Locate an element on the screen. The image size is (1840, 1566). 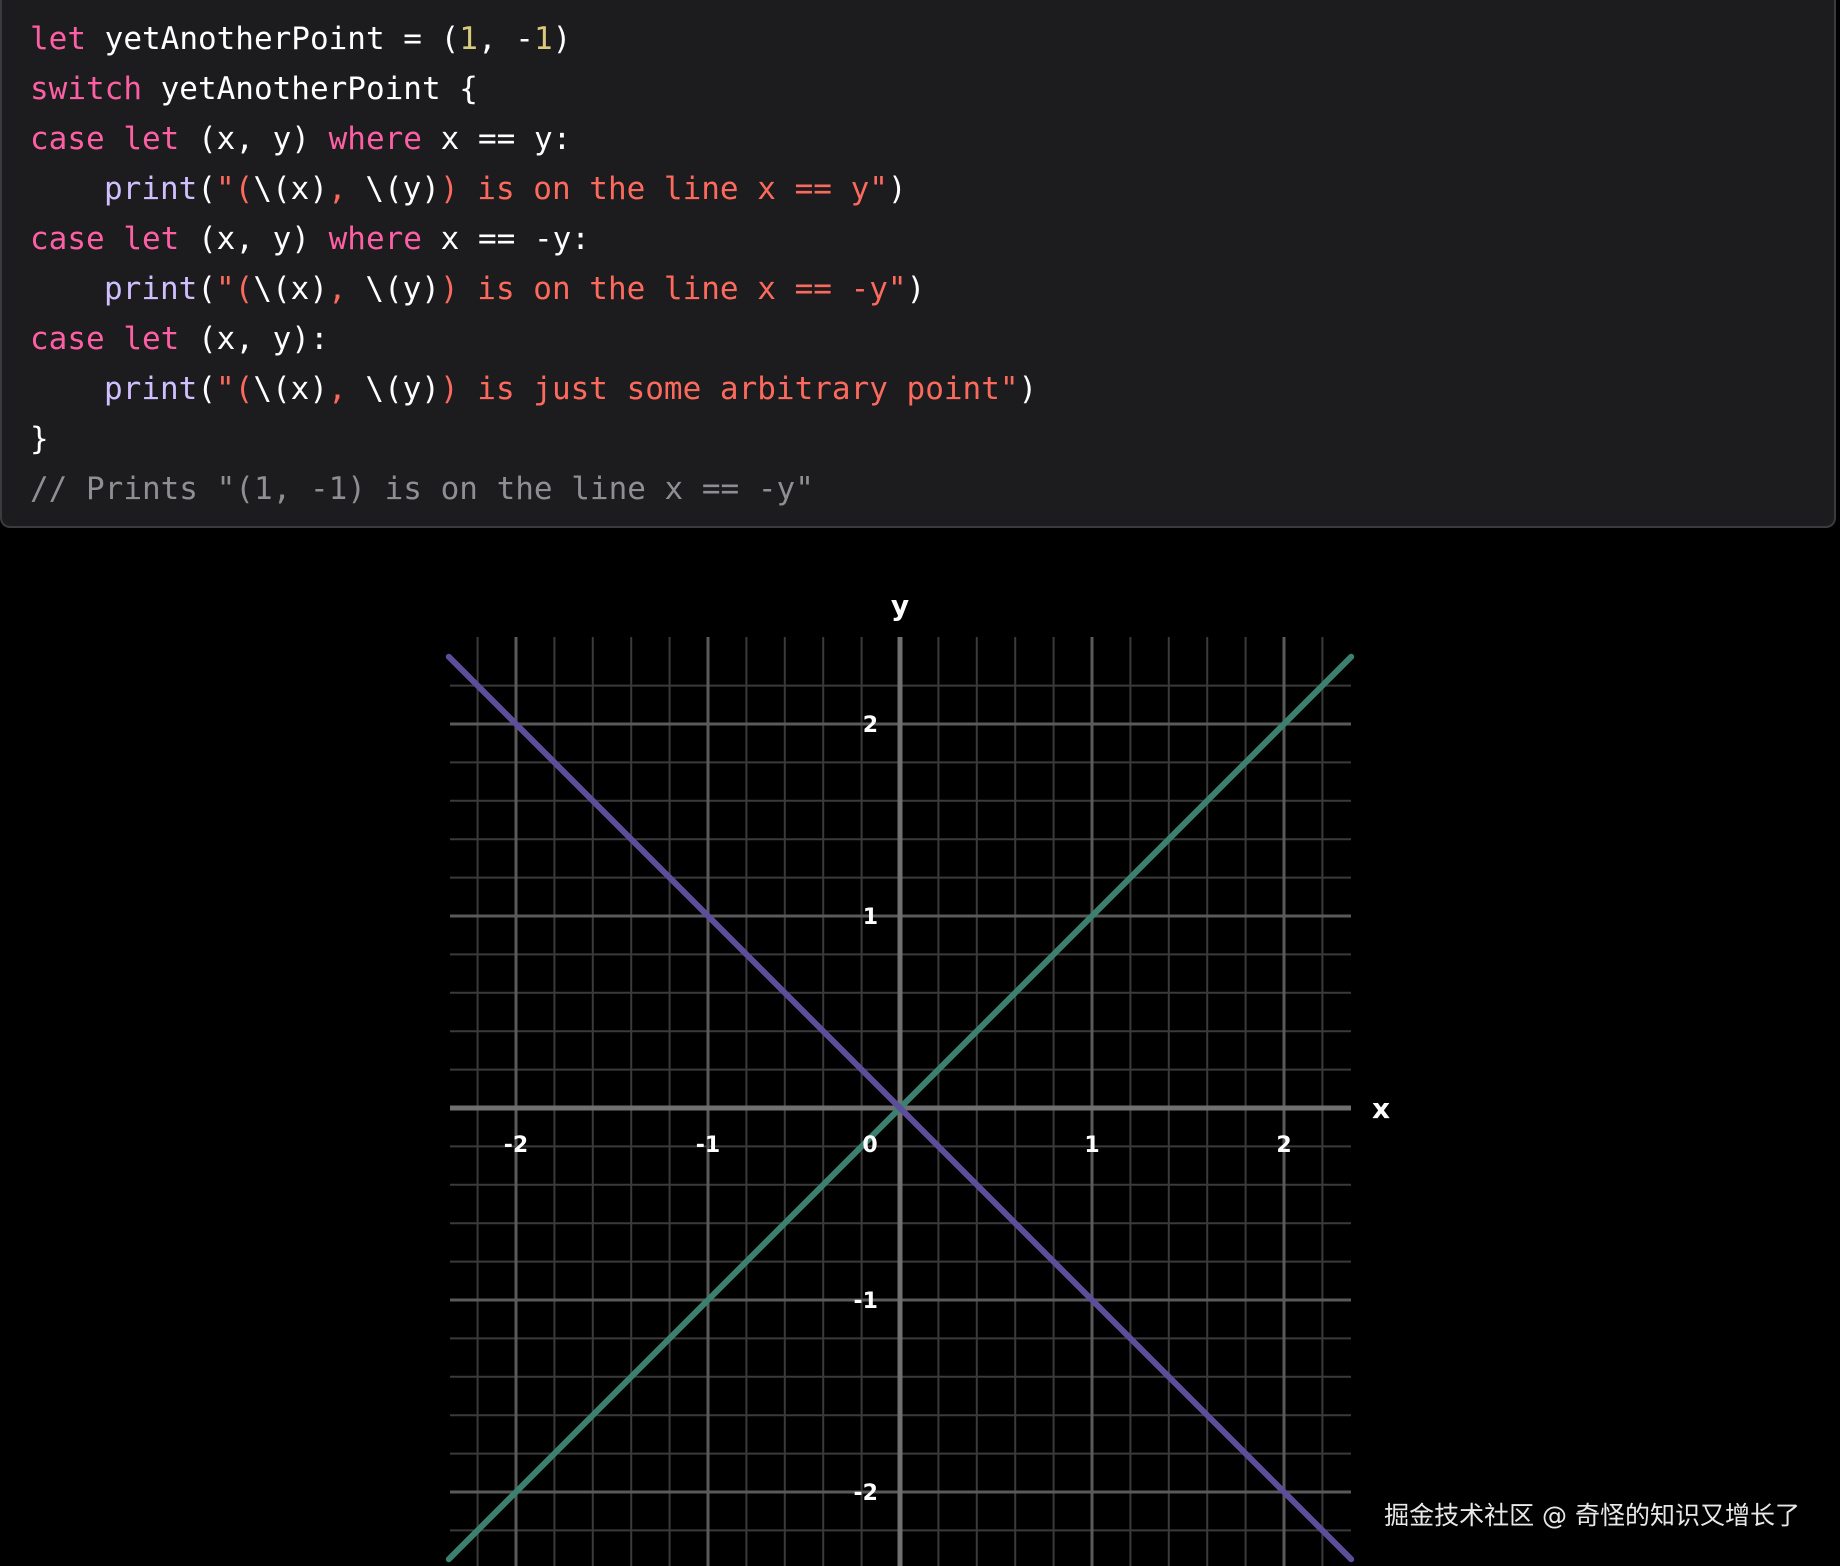
x-tick-label: -1 is located at coordinates (708, 1145).